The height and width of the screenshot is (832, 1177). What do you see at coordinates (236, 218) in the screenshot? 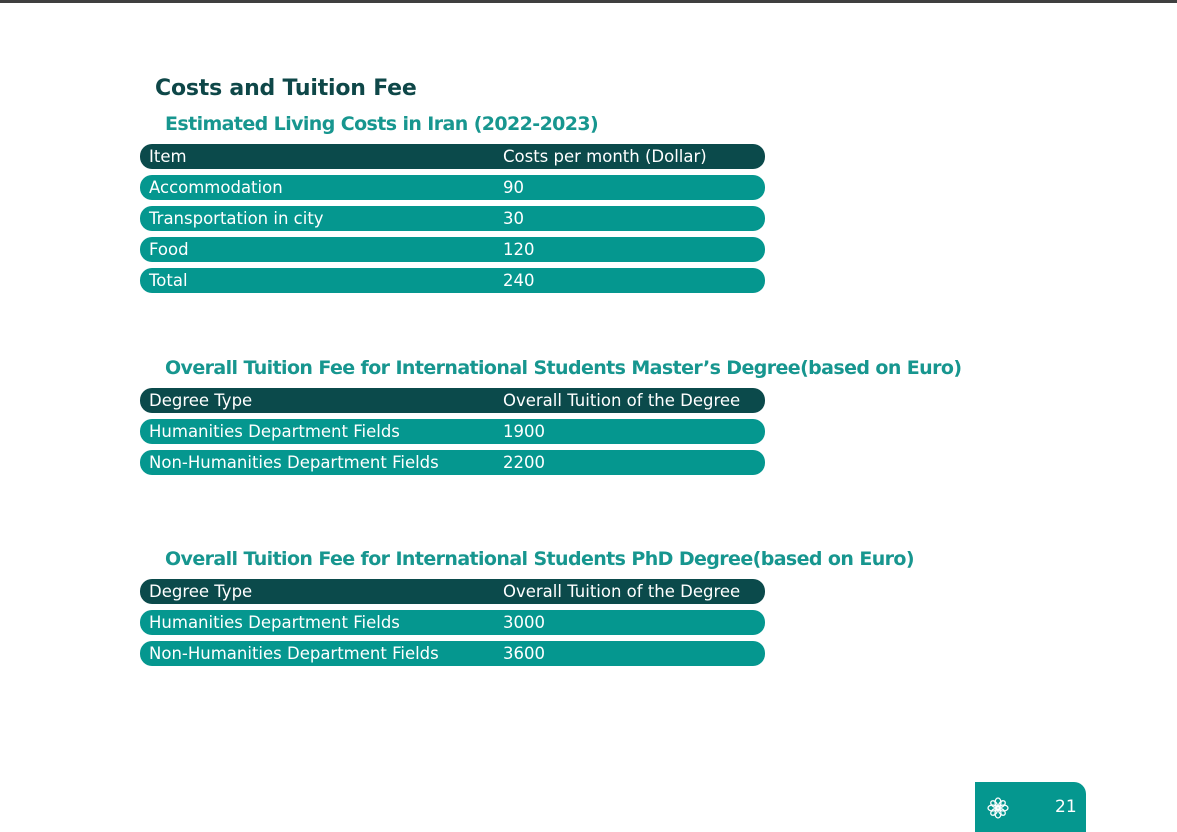
I see `cell-item: Transportation in city` at bounding box center [236, 218].